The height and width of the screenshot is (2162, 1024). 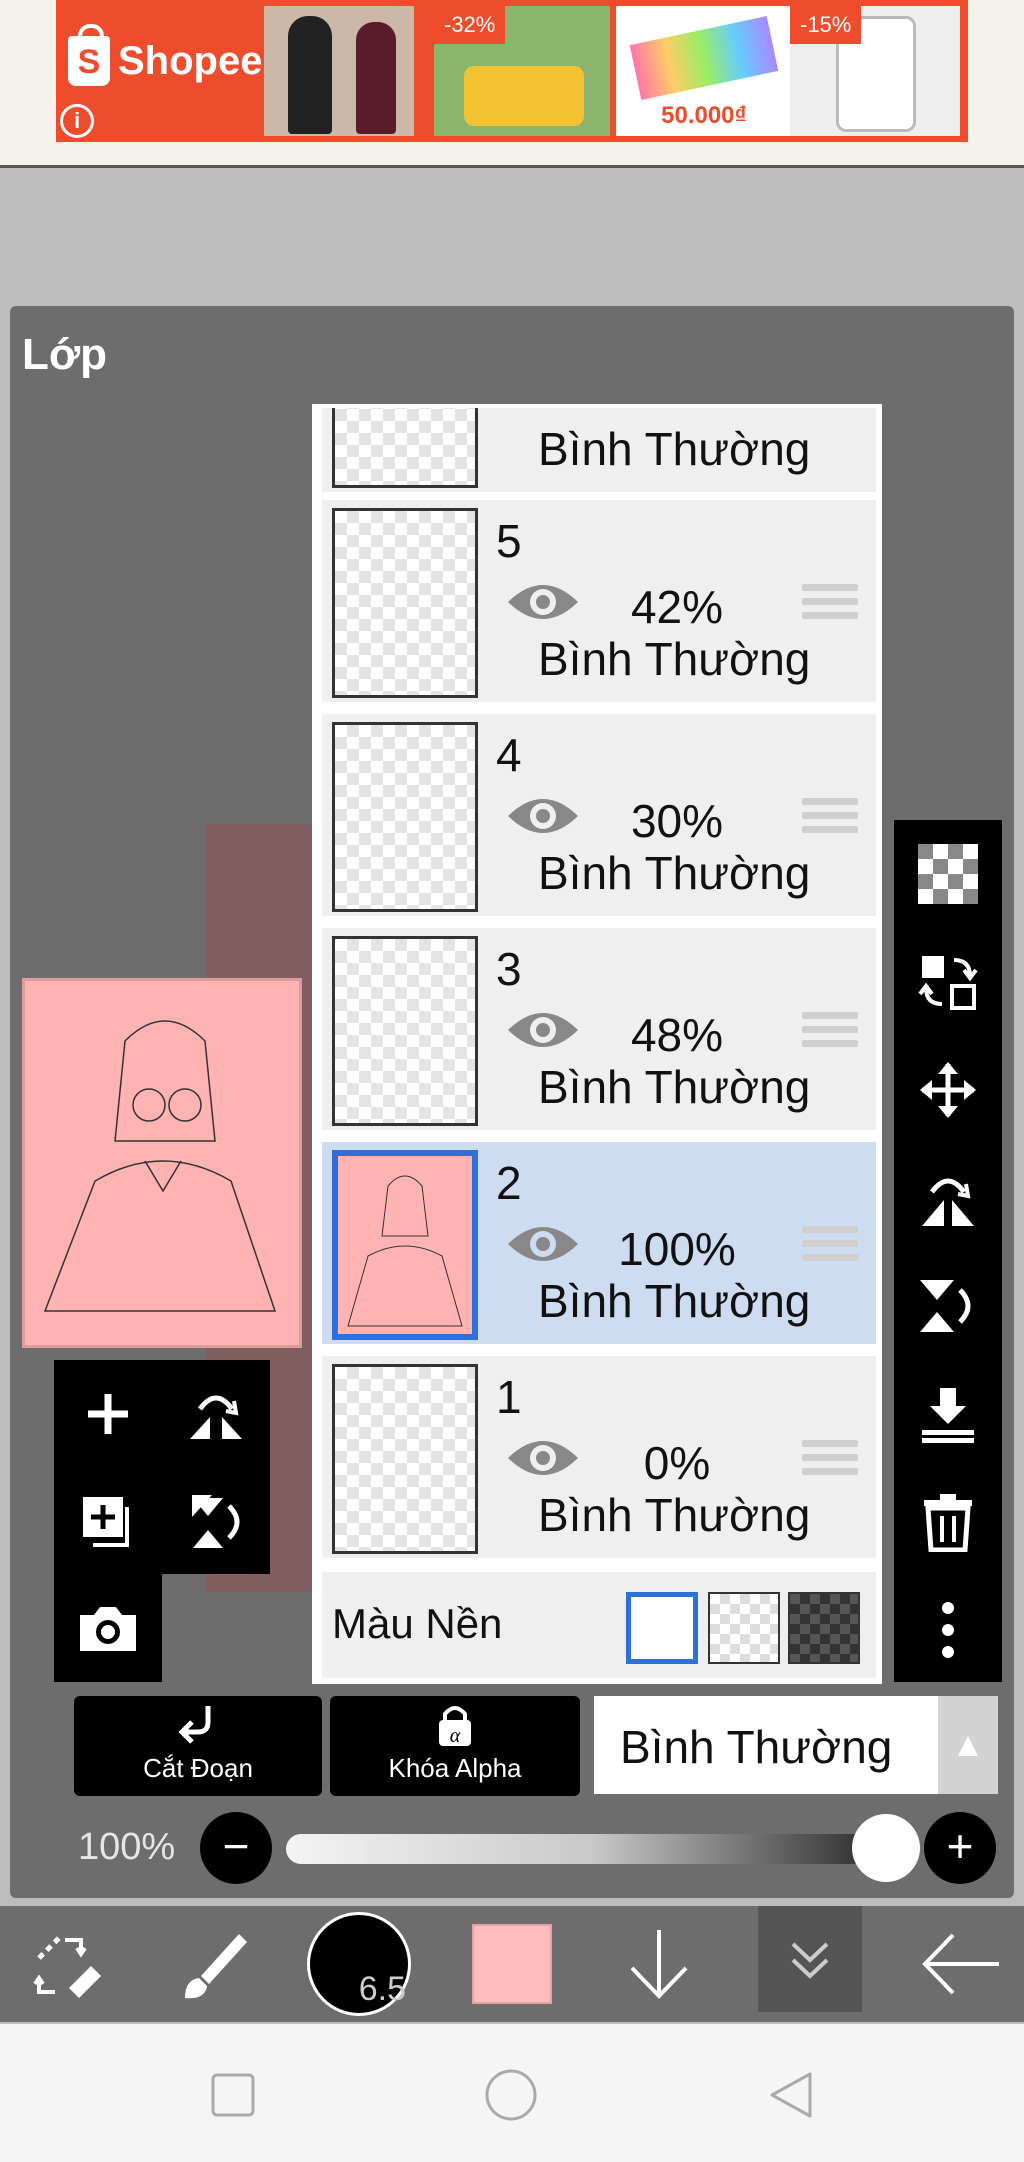 I want to click on layer-row: 3 48% Bình Thường, so click(x=599, y=1031).